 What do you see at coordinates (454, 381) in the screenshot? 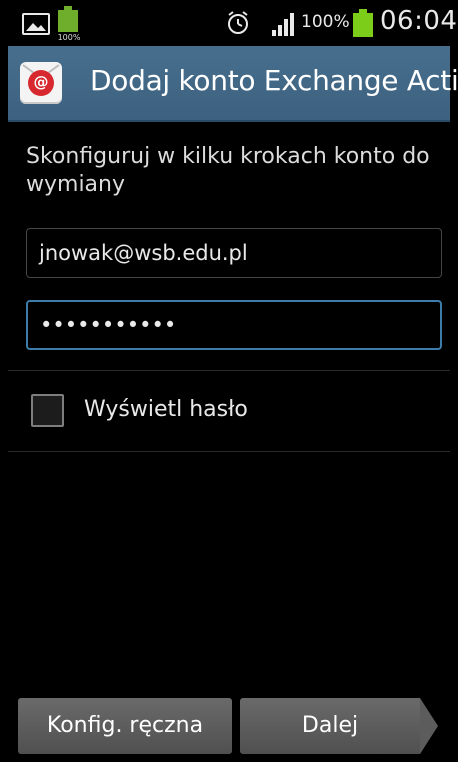
I see `right-bezel` at bounding box center [454, 381].